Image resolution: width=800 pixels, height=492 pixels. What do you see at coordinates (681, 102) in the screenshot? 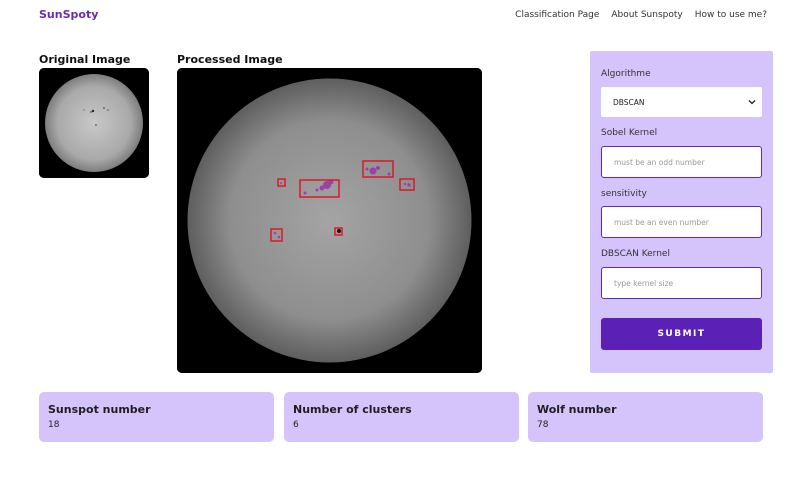
I see `algorithm-select: DBSCAN` at bounding box center [681, 102].